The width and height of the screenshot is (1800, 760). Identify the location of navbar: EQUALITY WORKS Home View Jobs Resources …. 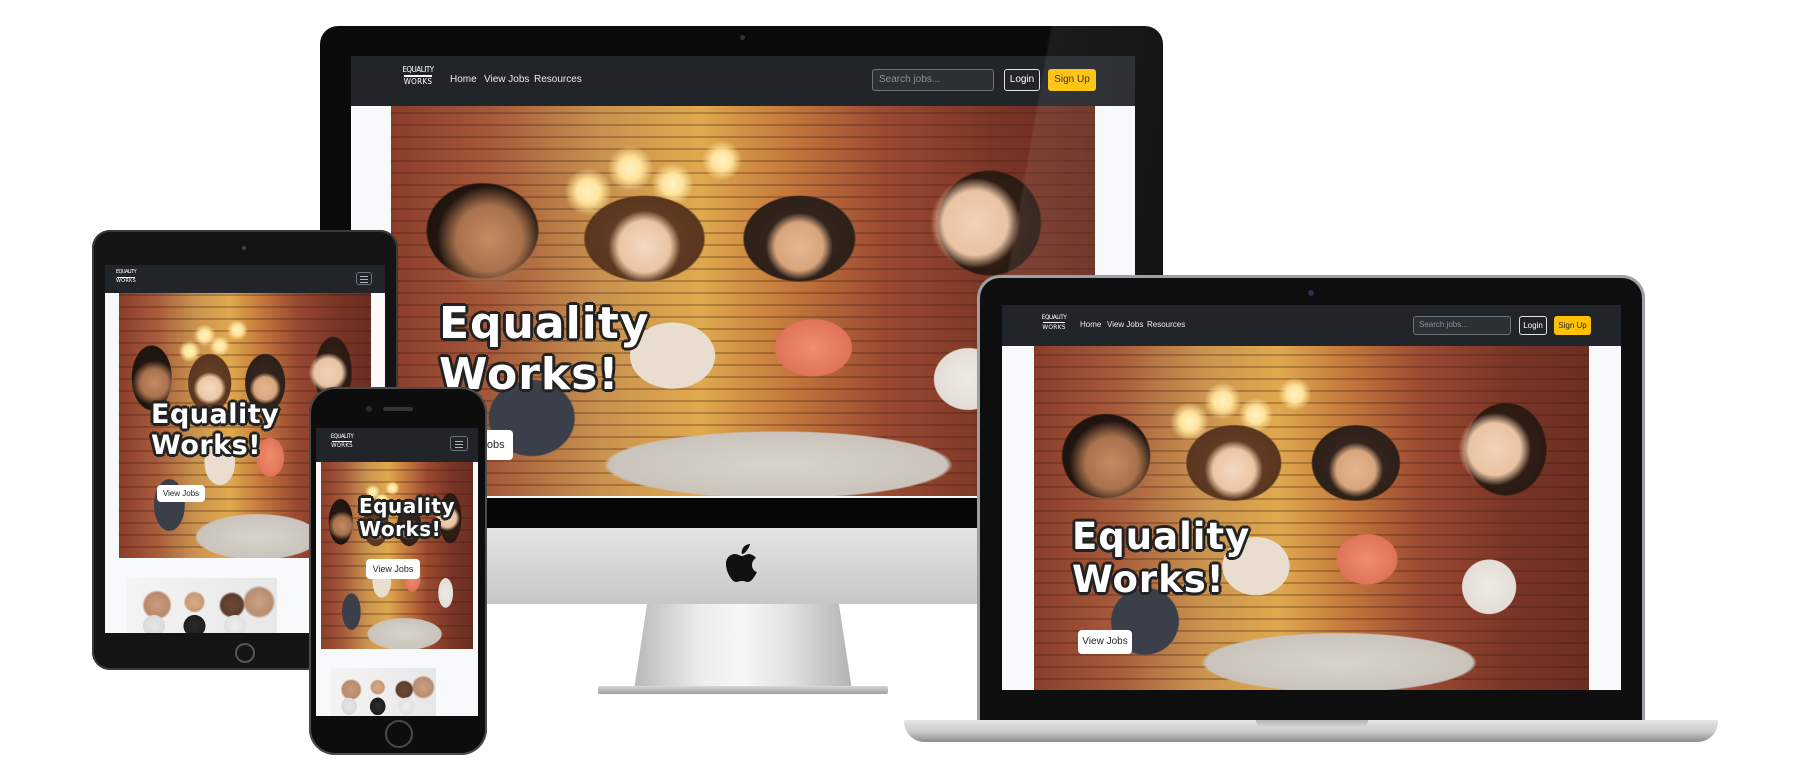
(1311, 325).